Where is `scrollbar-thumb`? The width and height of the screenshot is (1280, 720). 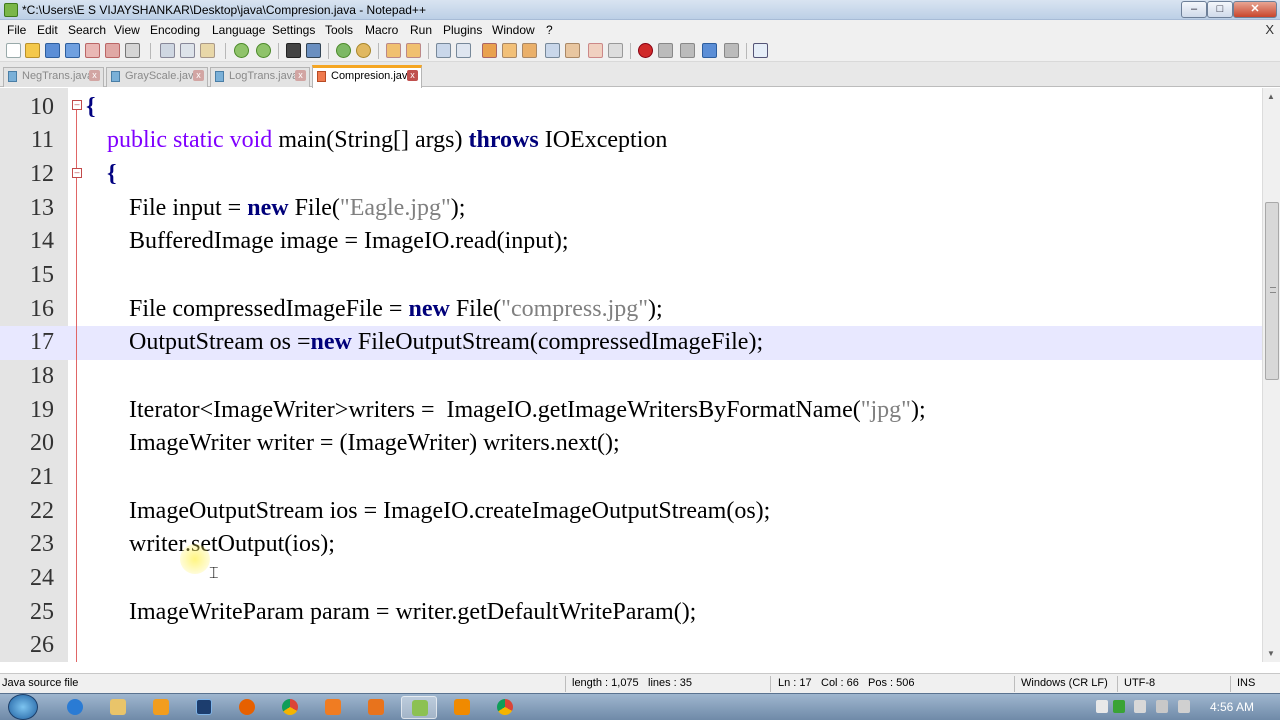
scrollbar-thumb is located at coordinates (1272, 291).